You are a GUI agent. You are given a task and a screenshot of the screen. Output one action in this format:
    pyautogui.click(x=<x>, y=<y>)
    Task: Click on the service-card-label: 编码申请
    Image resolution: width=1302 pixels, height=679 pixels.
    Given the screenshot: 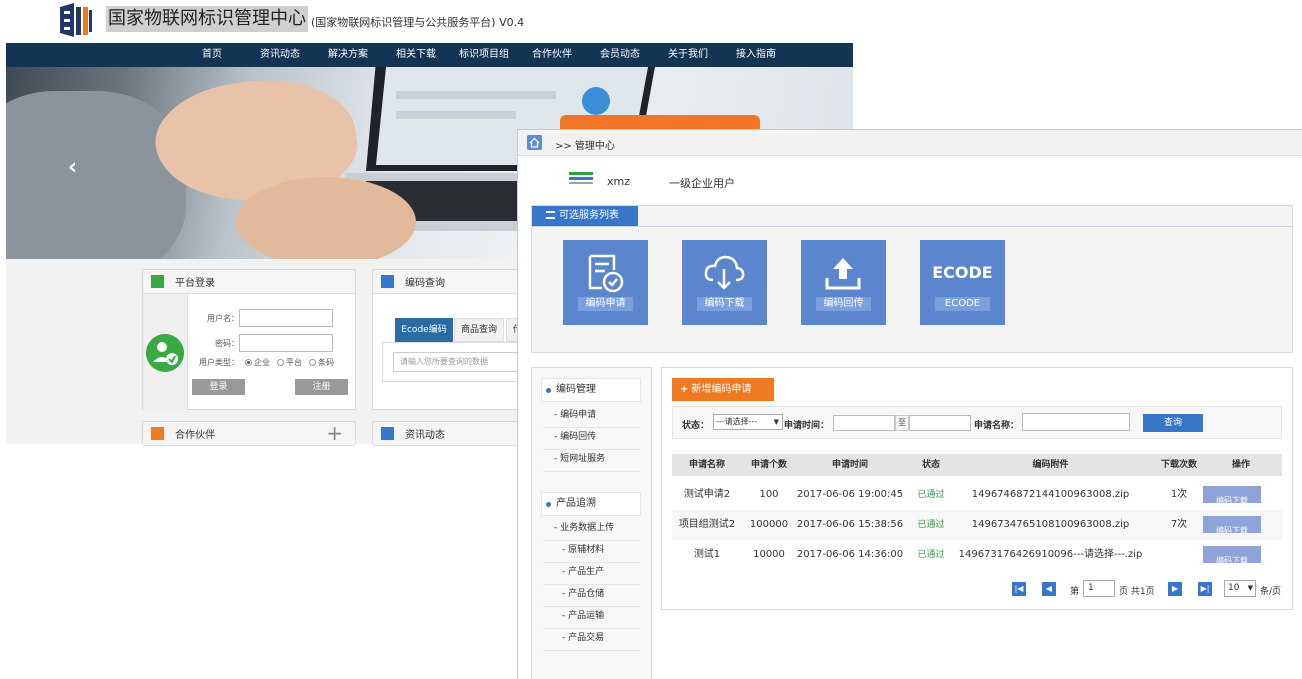 What is the action you would take?
    pyautogui.click(x=605, y=304)
    